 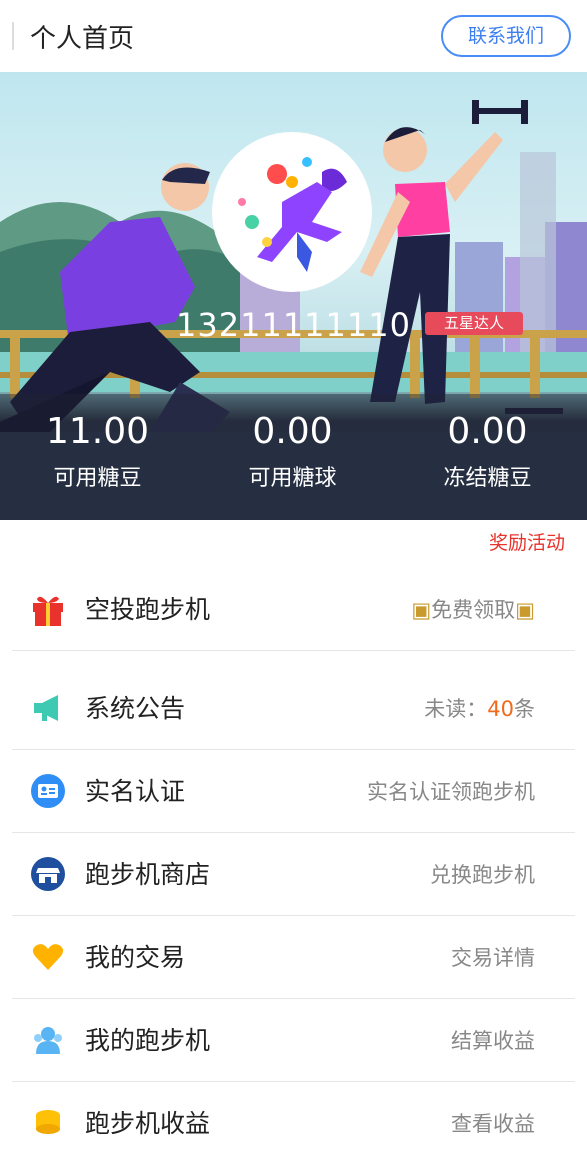 What do you see at coordinates (493, 1041) in the screenshot?
I see `menu-item-hint: 结算收益` at bounding box center [493, 1041].